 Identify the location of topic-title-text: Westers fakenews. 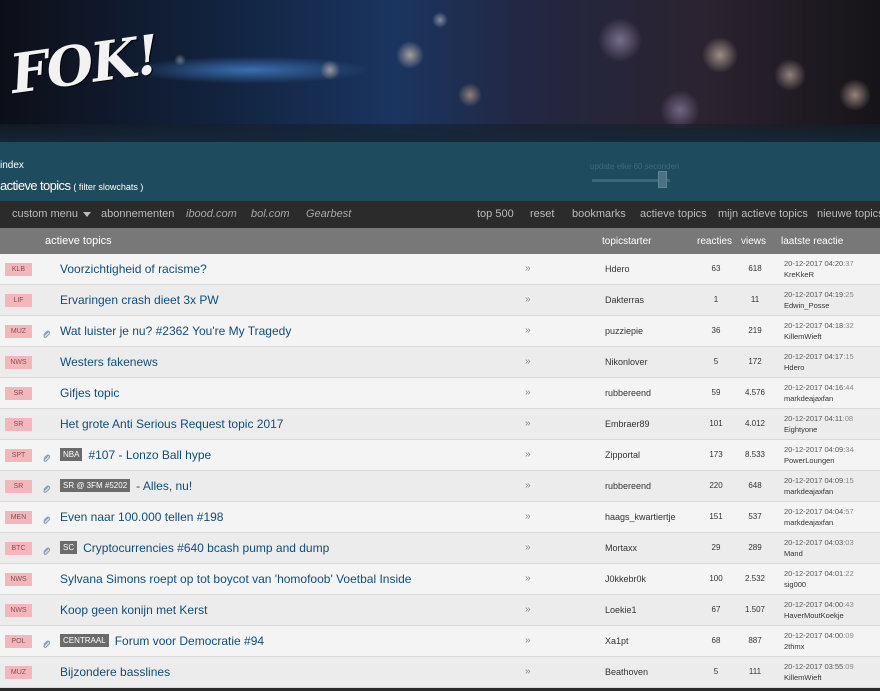
(109, 362).